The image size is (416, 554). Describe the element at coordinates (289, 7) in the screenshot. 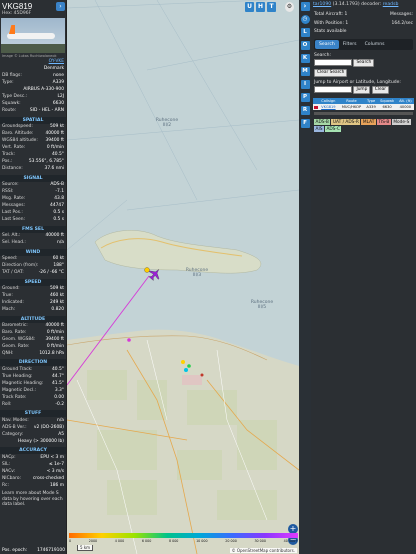

I see `settings-gear-icon: ⚙` at that location.